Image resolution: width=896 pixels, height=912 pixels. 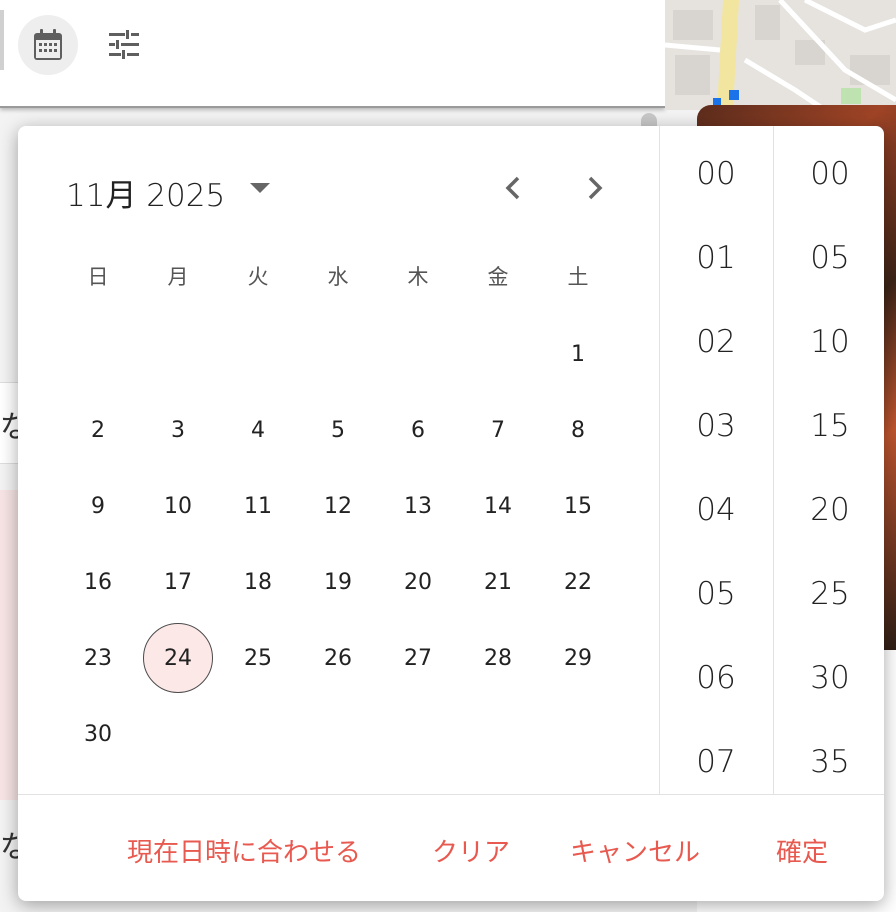 What do you see at coordinates (418, 658) in the screenshot?
I see `day-cell: 27` at bounding box center [418, 658].